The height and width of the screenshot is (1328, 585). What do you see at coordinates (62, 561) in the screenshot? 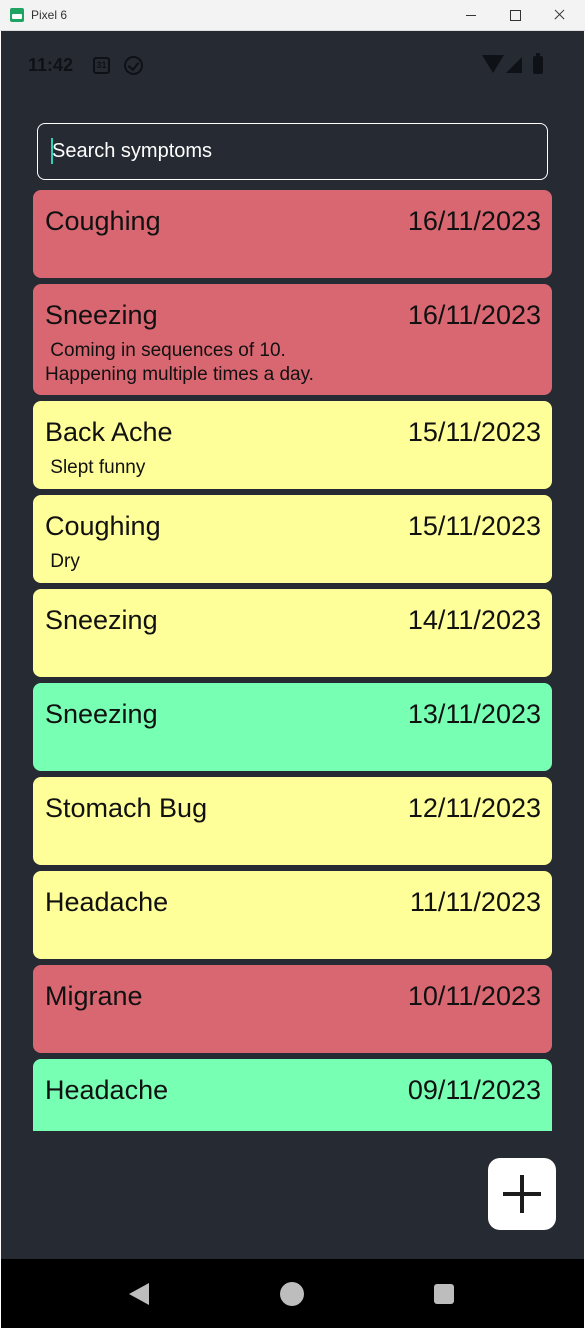
I see `symptom-note: Dry` at bounding box center [62, 561].